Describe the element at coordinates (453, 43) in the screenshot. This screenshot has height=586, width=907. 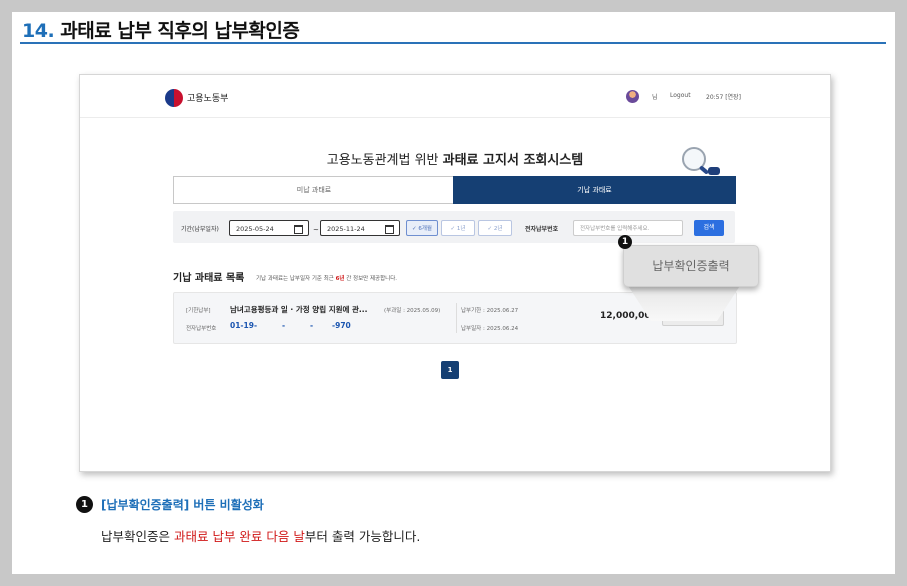
I see `title-underline` at that location.